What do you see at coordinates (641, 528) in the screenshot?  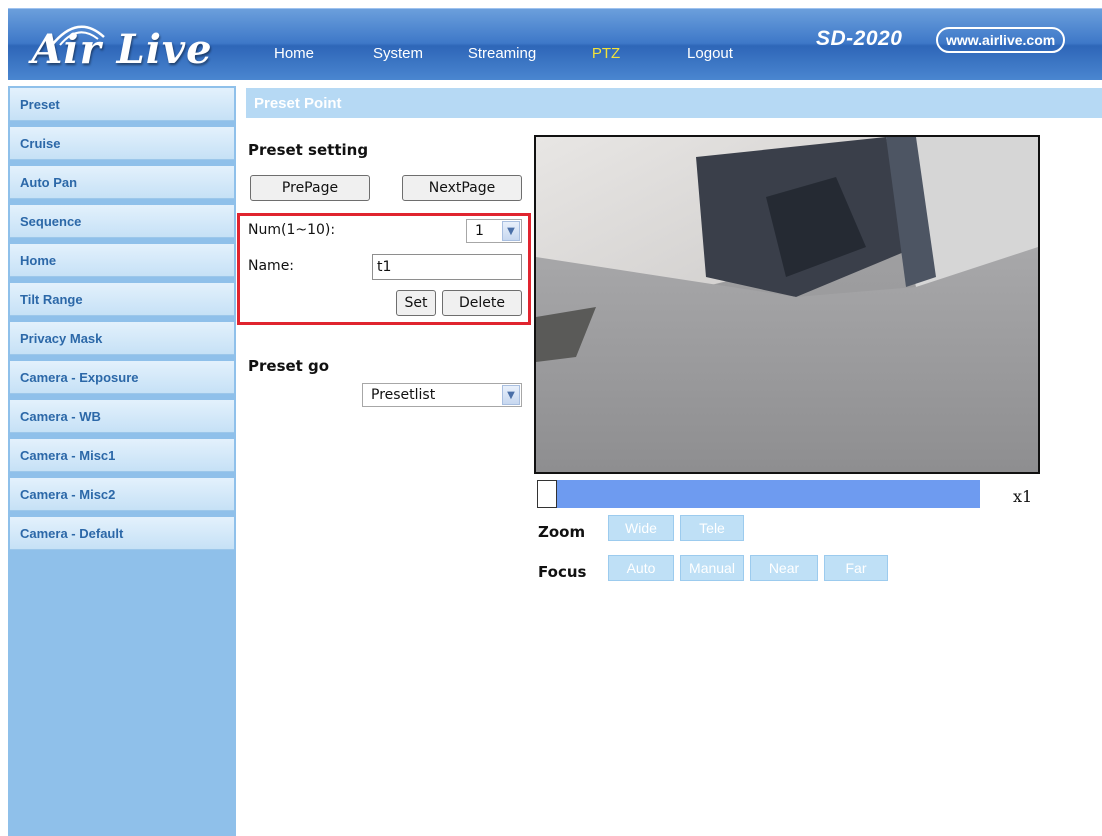 I see `zoom-wide-button: Wide` at bounding box center [641, 528].